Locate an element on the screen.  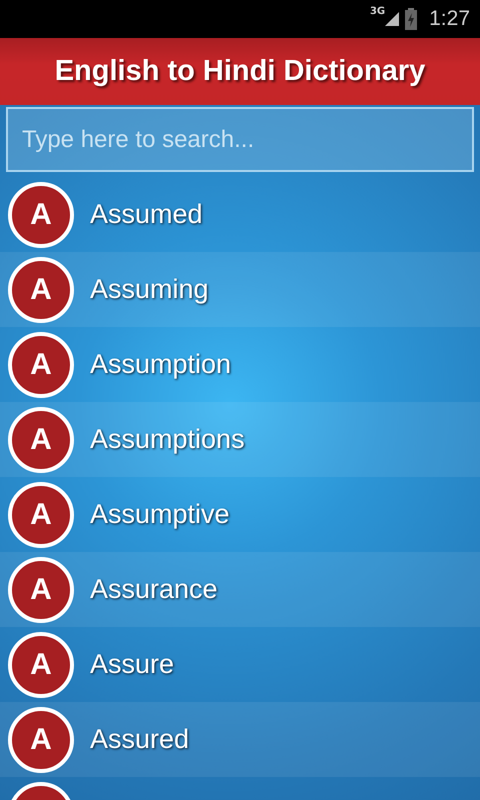
word-label: Assumptive is located at coordinates (160, 514).